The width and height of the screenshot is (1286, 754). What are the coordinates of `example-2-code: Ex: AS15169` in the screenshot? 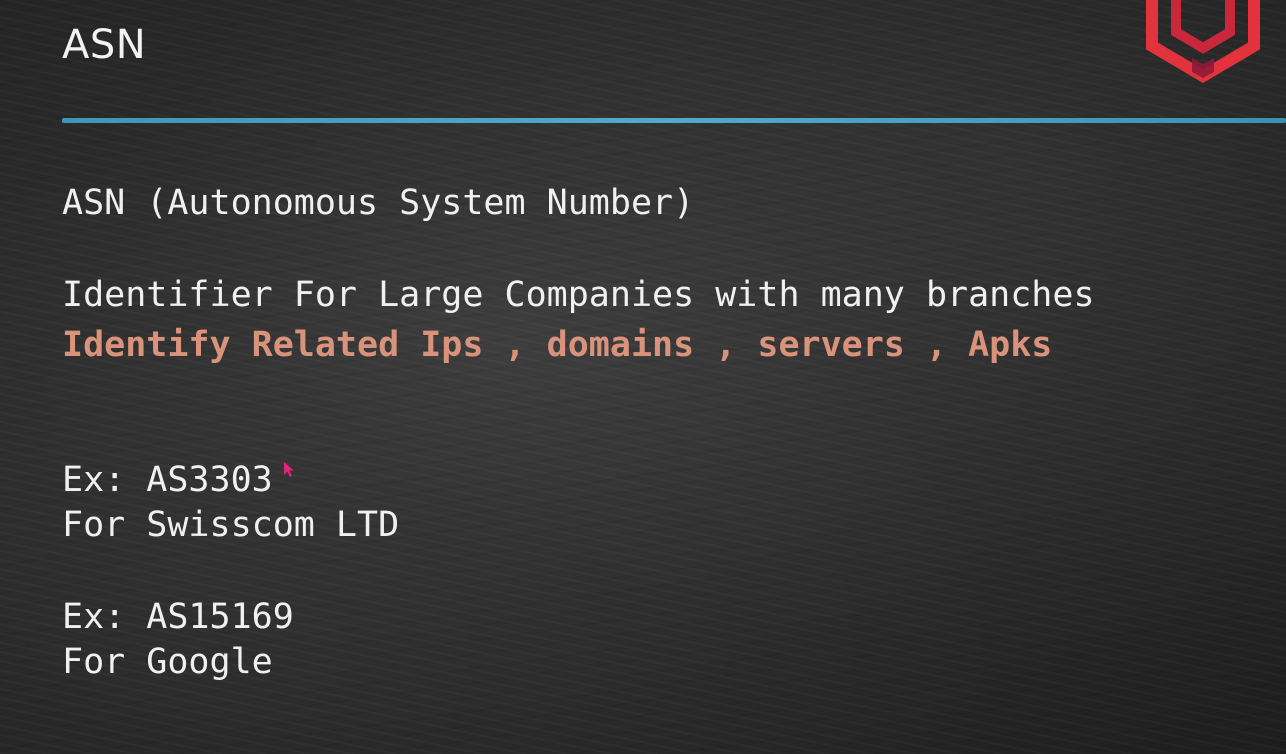 It's located at (178, 617).